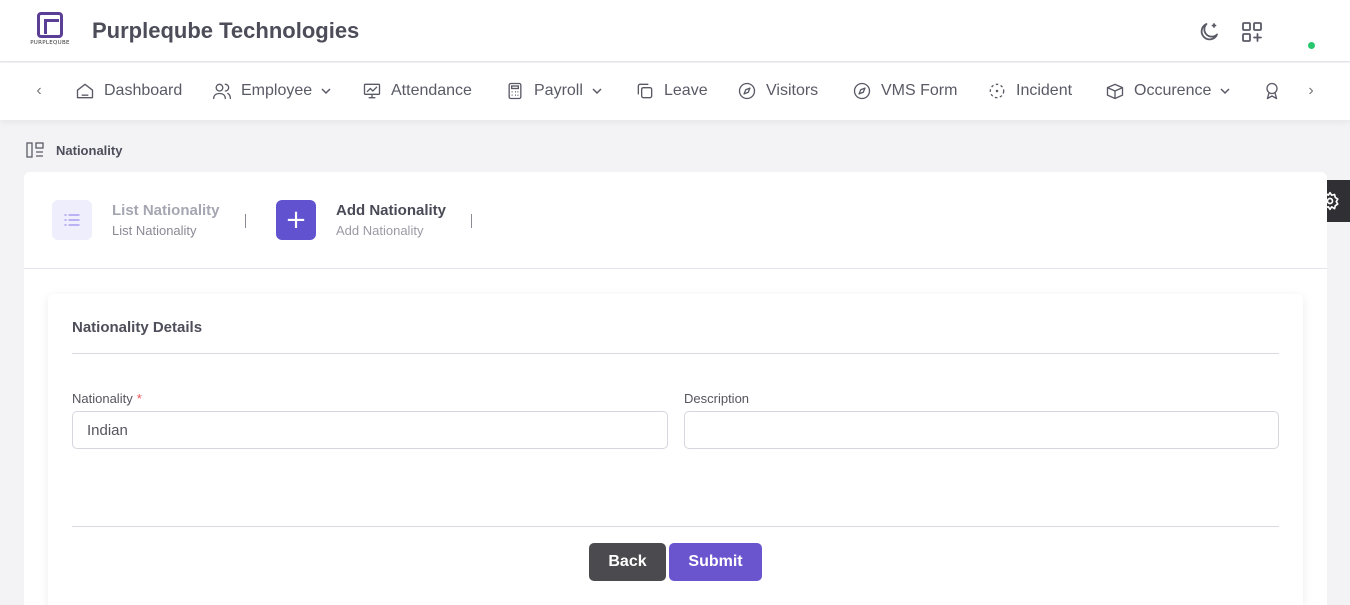 The image size is (1350, 605). What do you see at coordinates (1311, 45) in the screenshot?
I see `online-status-dot` at bounding box center [1311, 45].